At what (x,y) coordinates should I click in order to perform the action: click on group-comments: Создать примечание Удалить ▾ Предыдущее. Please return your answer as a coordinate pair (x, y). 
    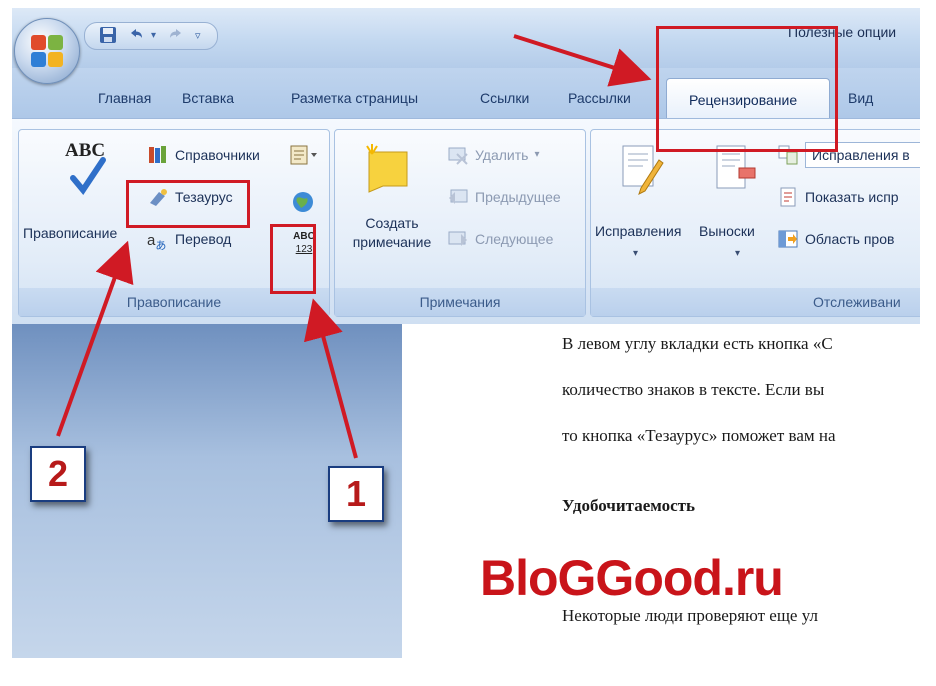
    Looking at the image, I should click on (460, 223).